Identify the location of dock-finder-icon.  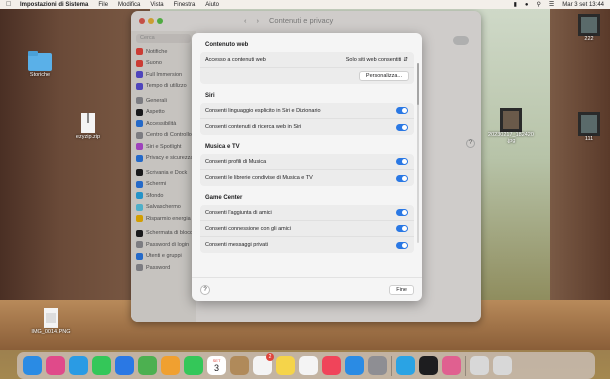
(32, 365).